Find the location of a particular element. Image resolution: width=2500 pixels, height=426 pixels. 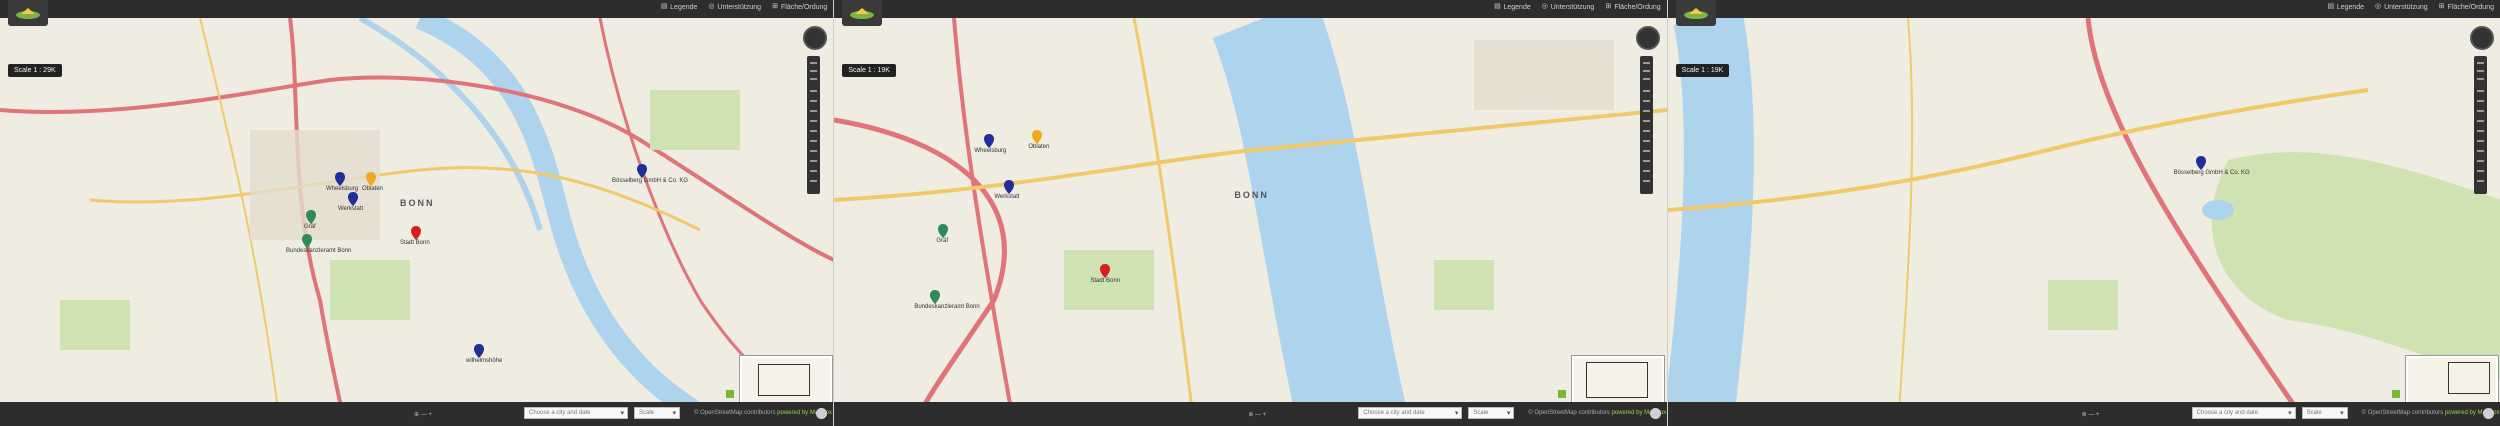

pin-label: wilhelmshöhe is located at coordinates (484, 361).